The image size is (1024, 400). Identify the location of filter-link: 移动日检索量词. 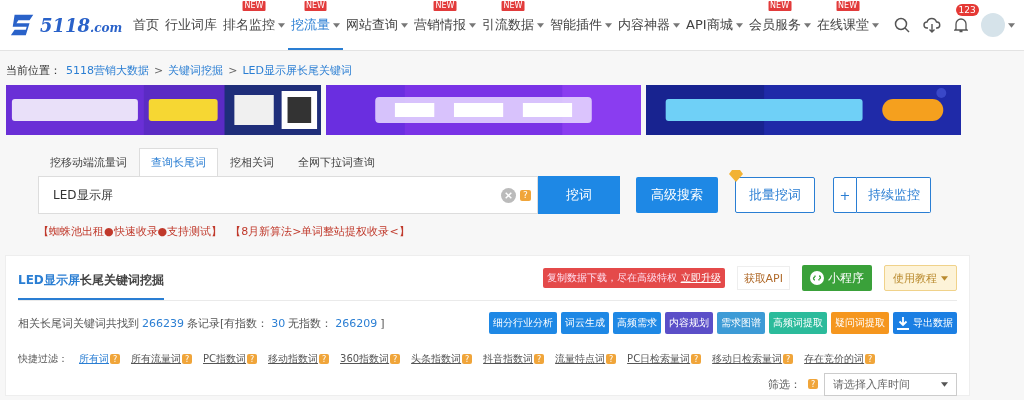
(747, 359).